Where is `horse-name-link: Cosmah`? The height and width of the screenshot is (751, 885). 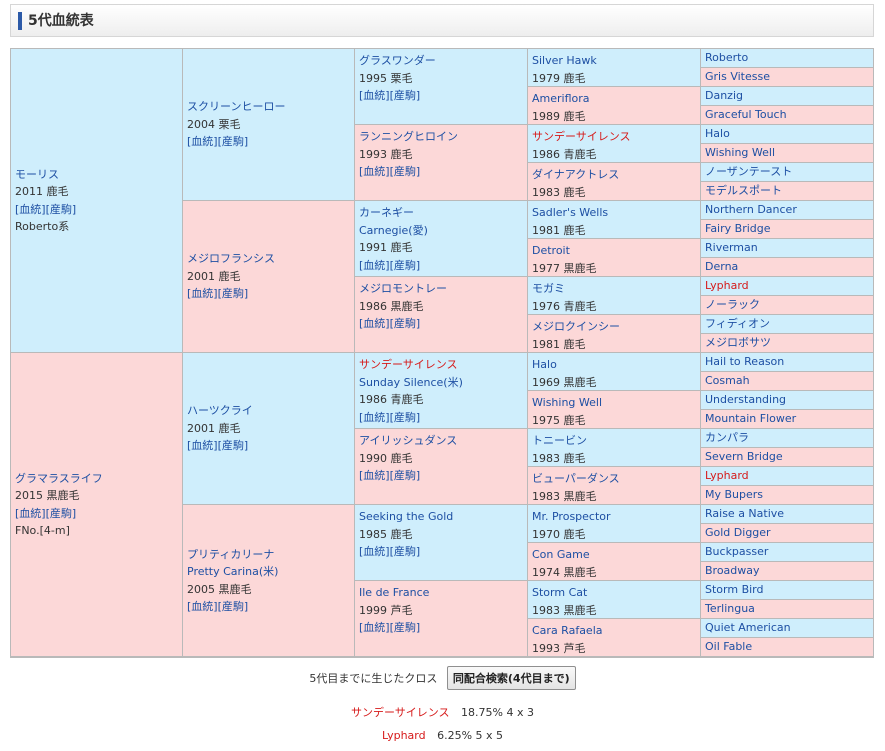
horse-name-link: Cosmah is located at coordinates (788, 381).